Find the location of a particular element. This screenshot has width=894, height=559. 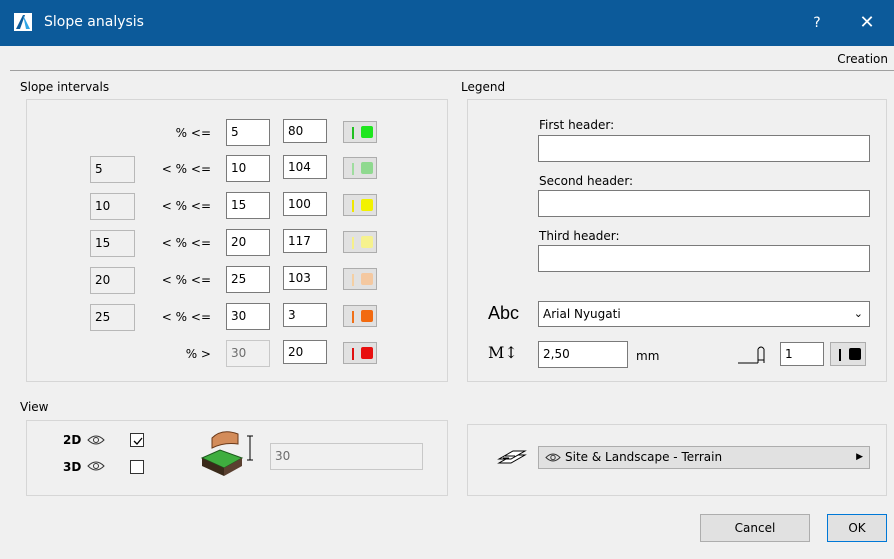

text-pen-color-button is located at coordinates (848, 354).